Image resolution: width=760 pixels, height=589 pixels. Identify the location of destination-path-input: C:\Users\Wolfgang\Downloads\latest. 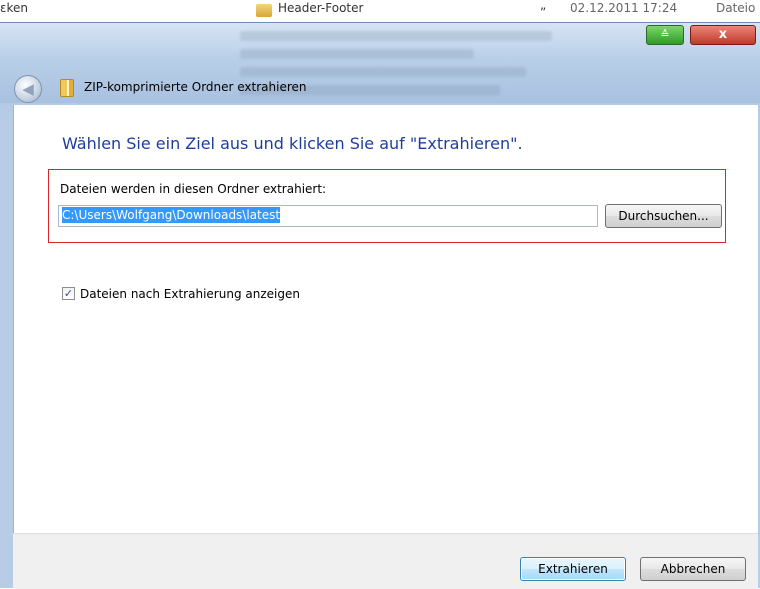
(328, 216).